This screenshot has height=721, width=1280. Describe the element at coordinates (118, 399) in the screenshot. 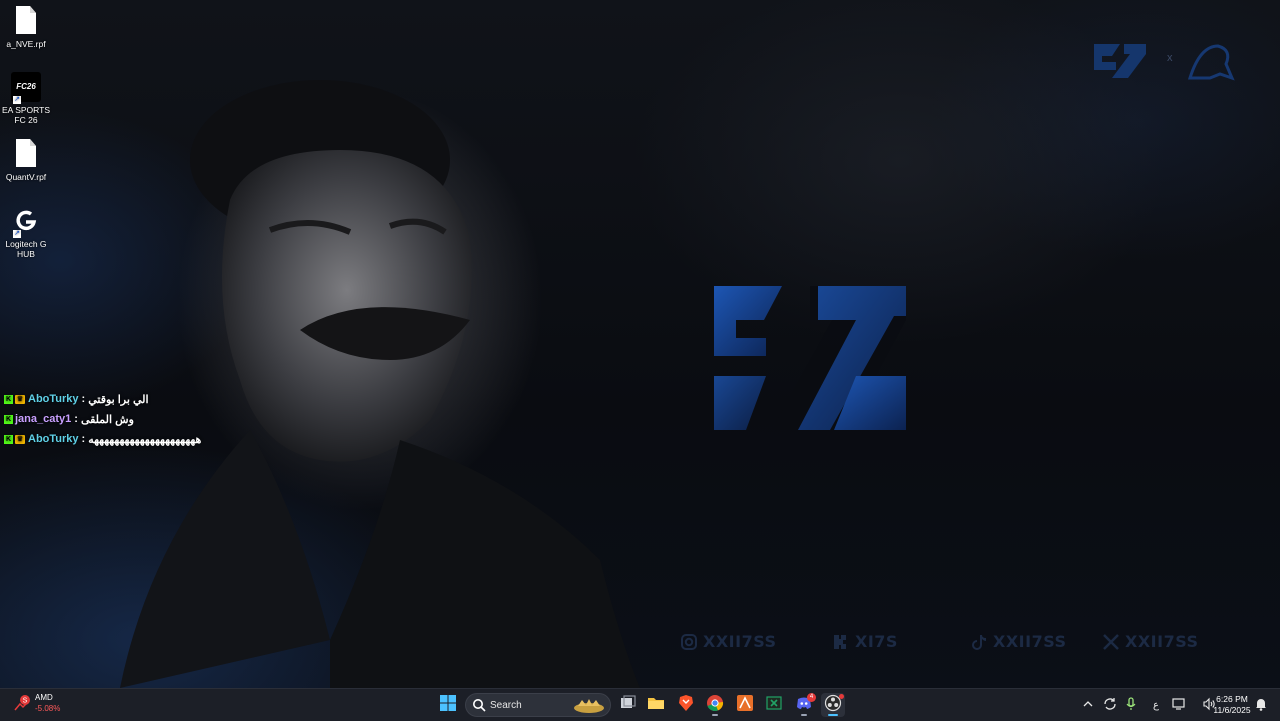

I see `chat-text: الي برا بوقتي` at that location.